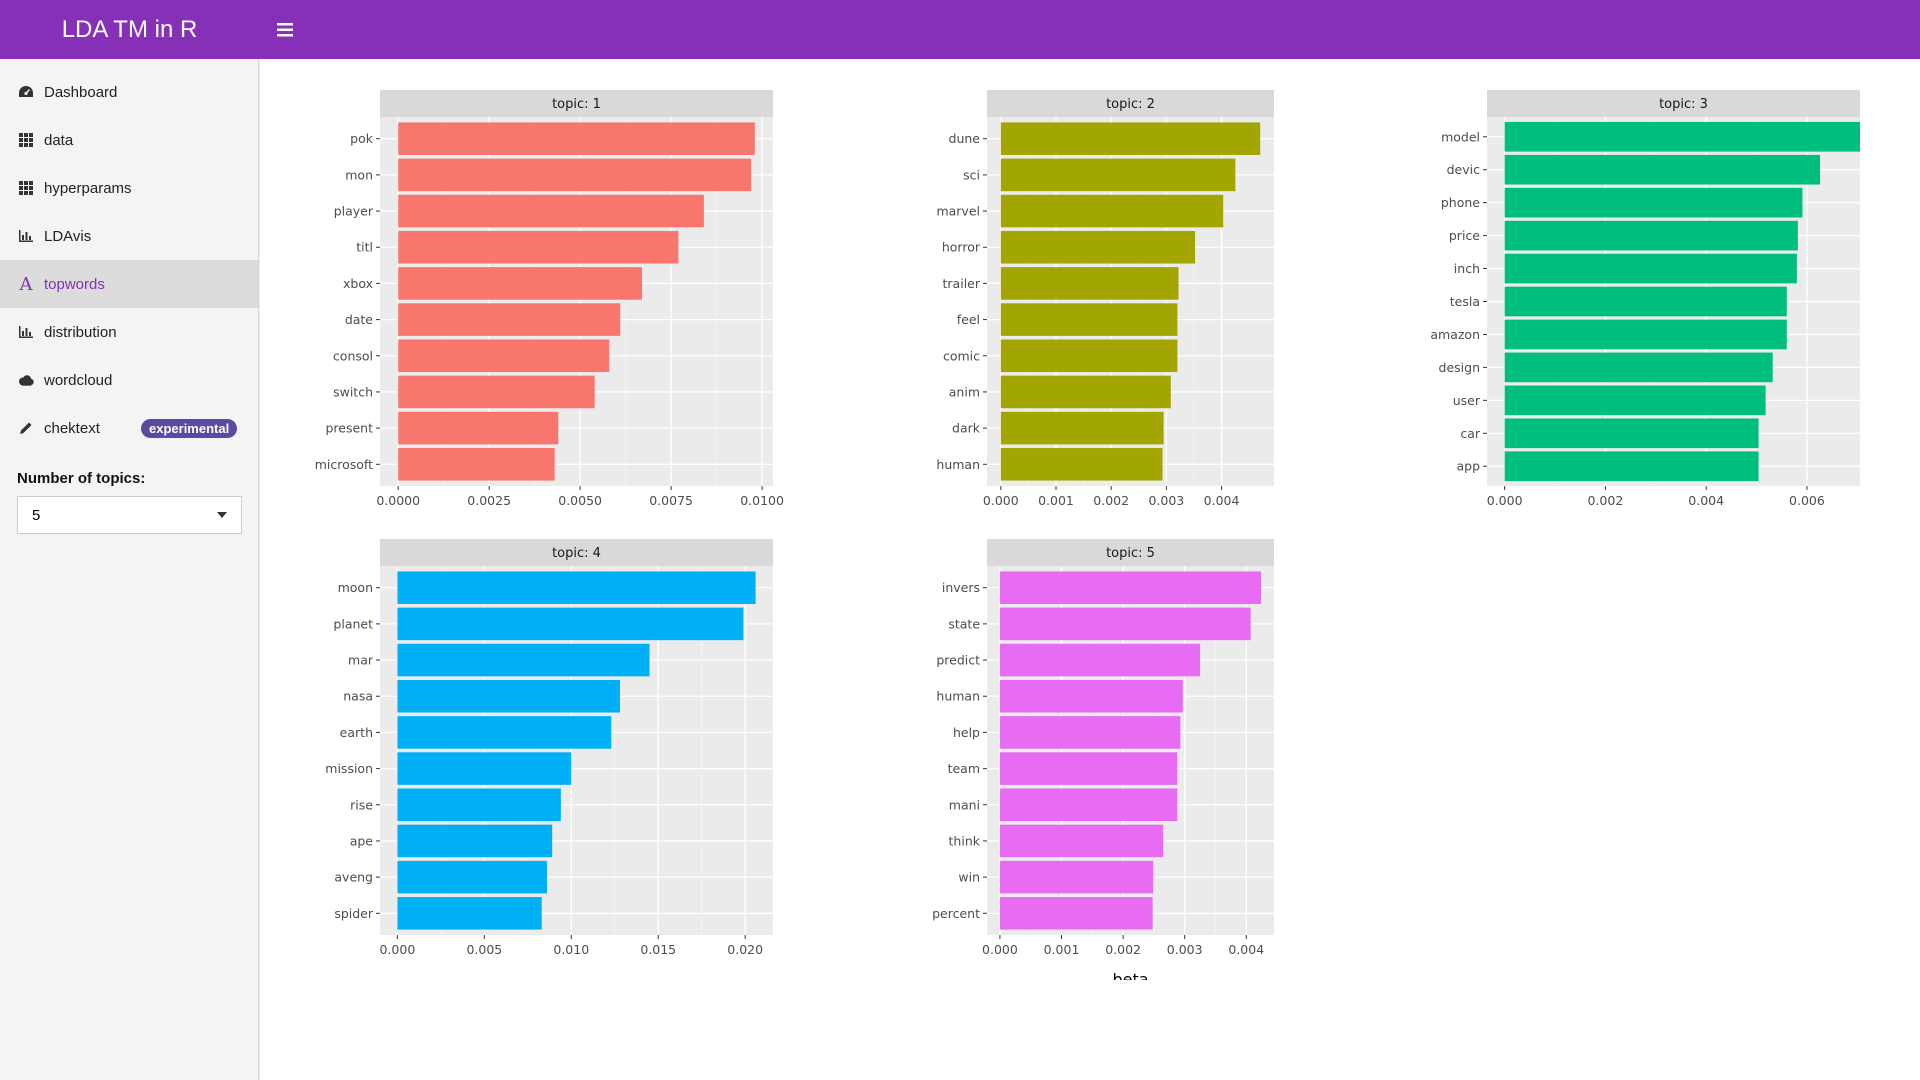 The image size is (1920, 1080). Describe the element at coordinates (1460, 202) in the screenshot. I see `y-tick-label: phone` at that location.